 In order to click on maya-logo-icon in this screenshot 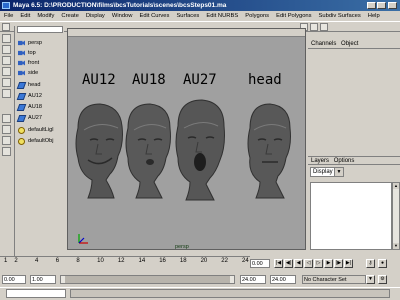, I will do `click(6, 5)`.